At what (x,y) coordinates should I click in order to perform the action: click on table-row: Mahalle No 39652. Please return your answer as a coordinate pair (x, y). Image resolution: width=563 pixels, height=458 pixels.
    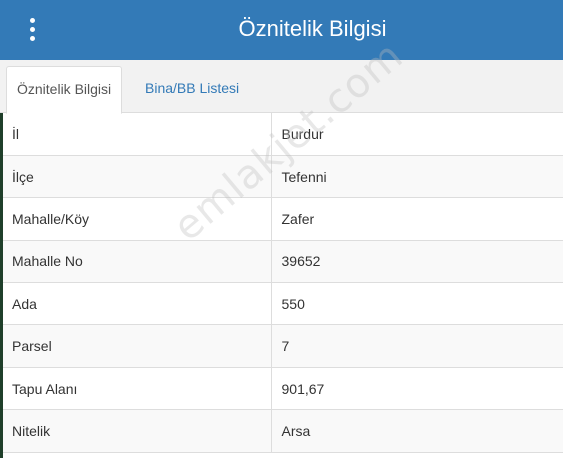
    Looking at the image, I should click on (283, 262).